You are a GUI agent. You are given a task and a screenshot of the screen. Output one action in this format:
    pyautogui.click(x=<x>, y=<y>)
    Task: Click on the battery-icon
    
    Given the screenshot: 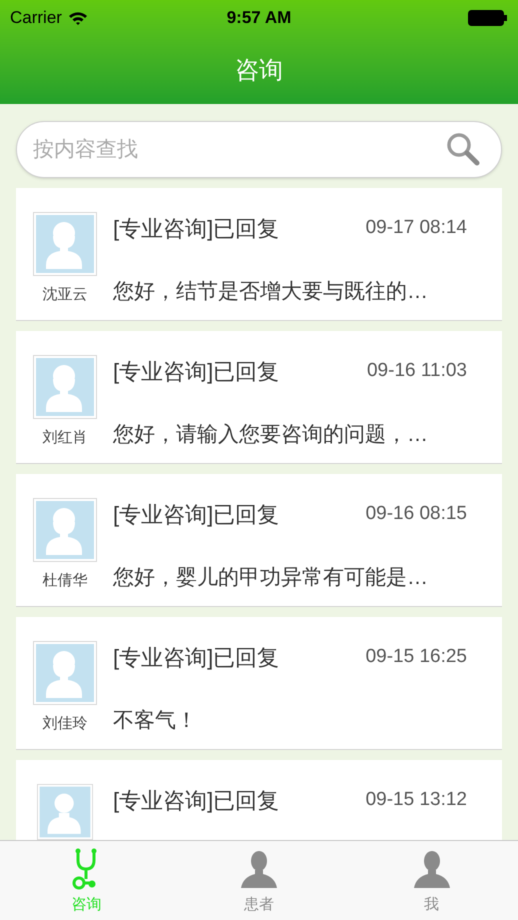 What is the action you would take?
    pyautogui.click(x=488, y=18)
    